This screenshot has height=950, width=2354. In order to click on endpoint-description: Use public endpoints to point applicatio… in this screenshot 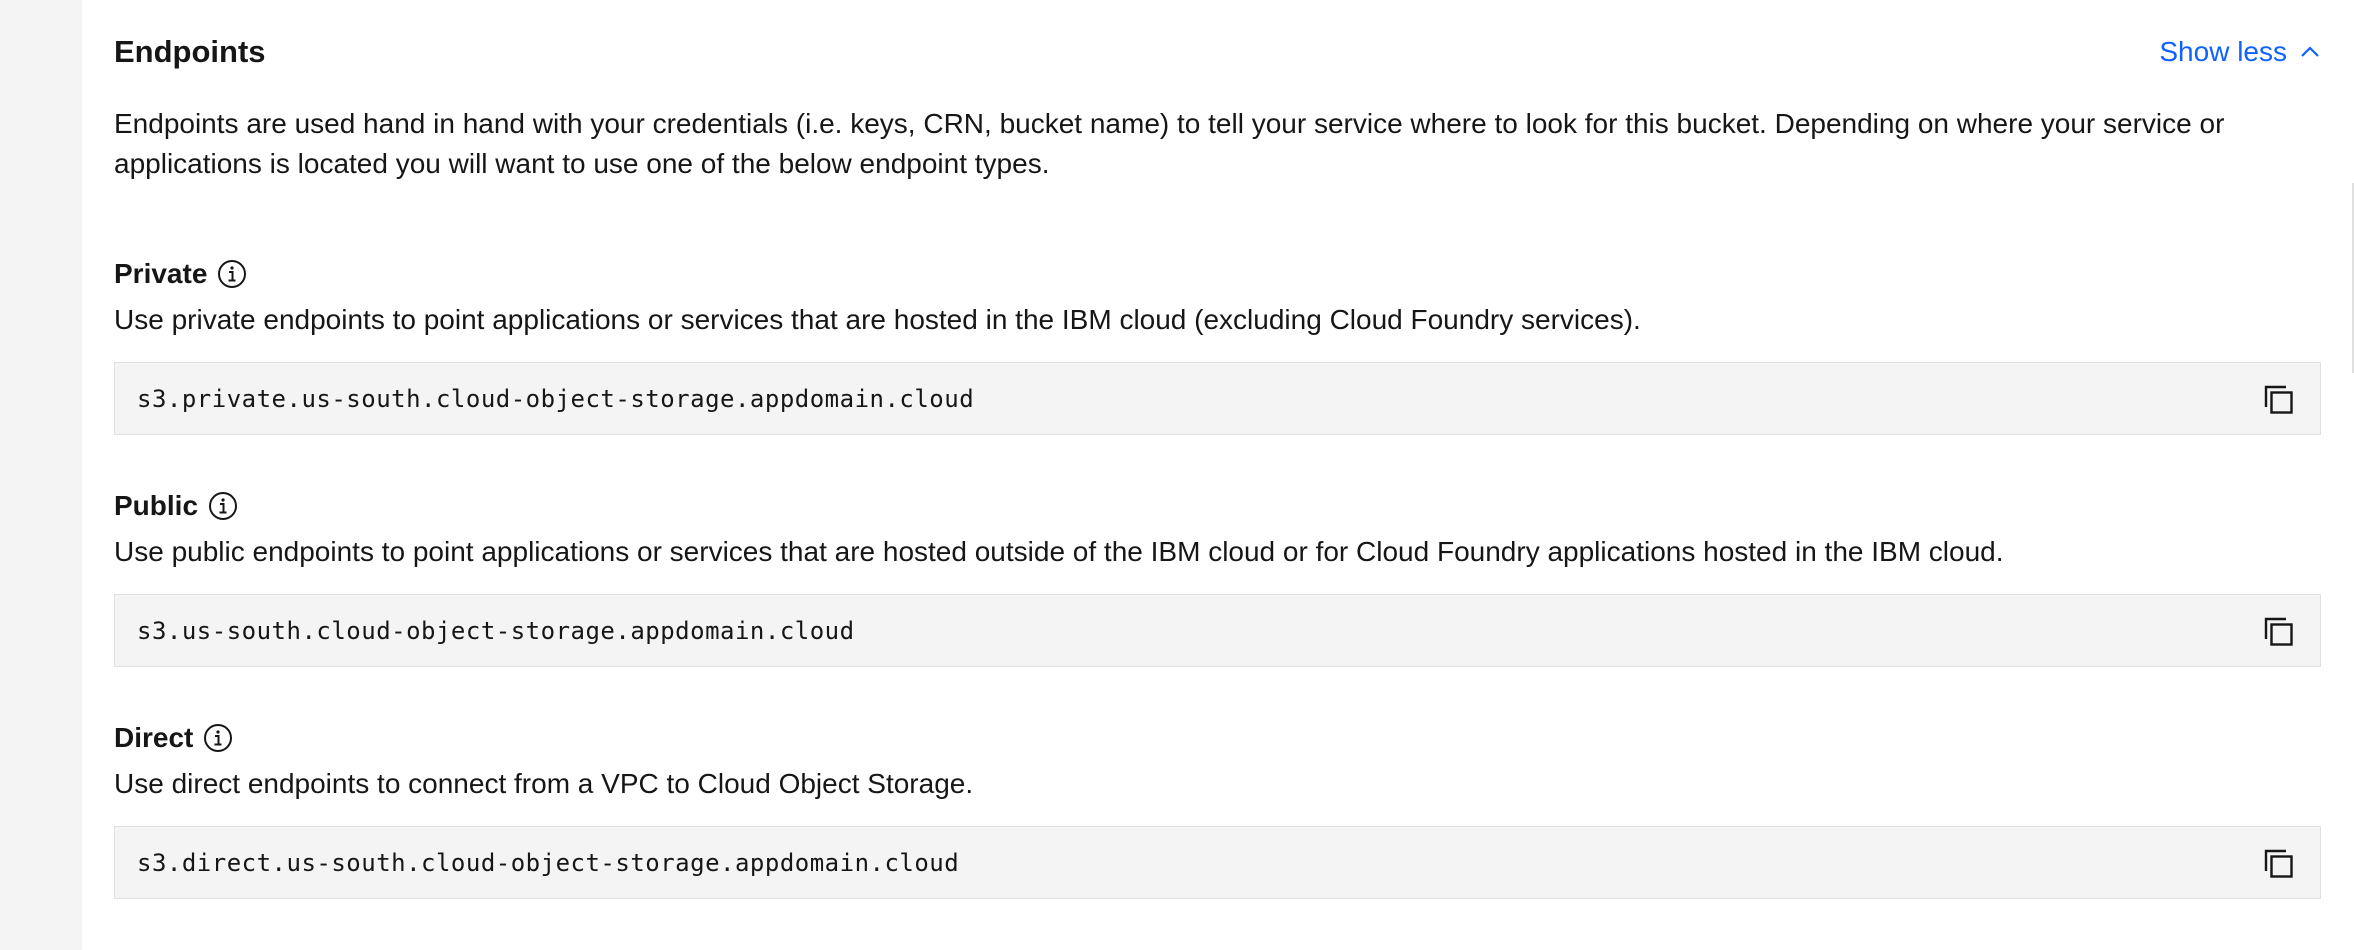, I will do `click(1059, 551)`.